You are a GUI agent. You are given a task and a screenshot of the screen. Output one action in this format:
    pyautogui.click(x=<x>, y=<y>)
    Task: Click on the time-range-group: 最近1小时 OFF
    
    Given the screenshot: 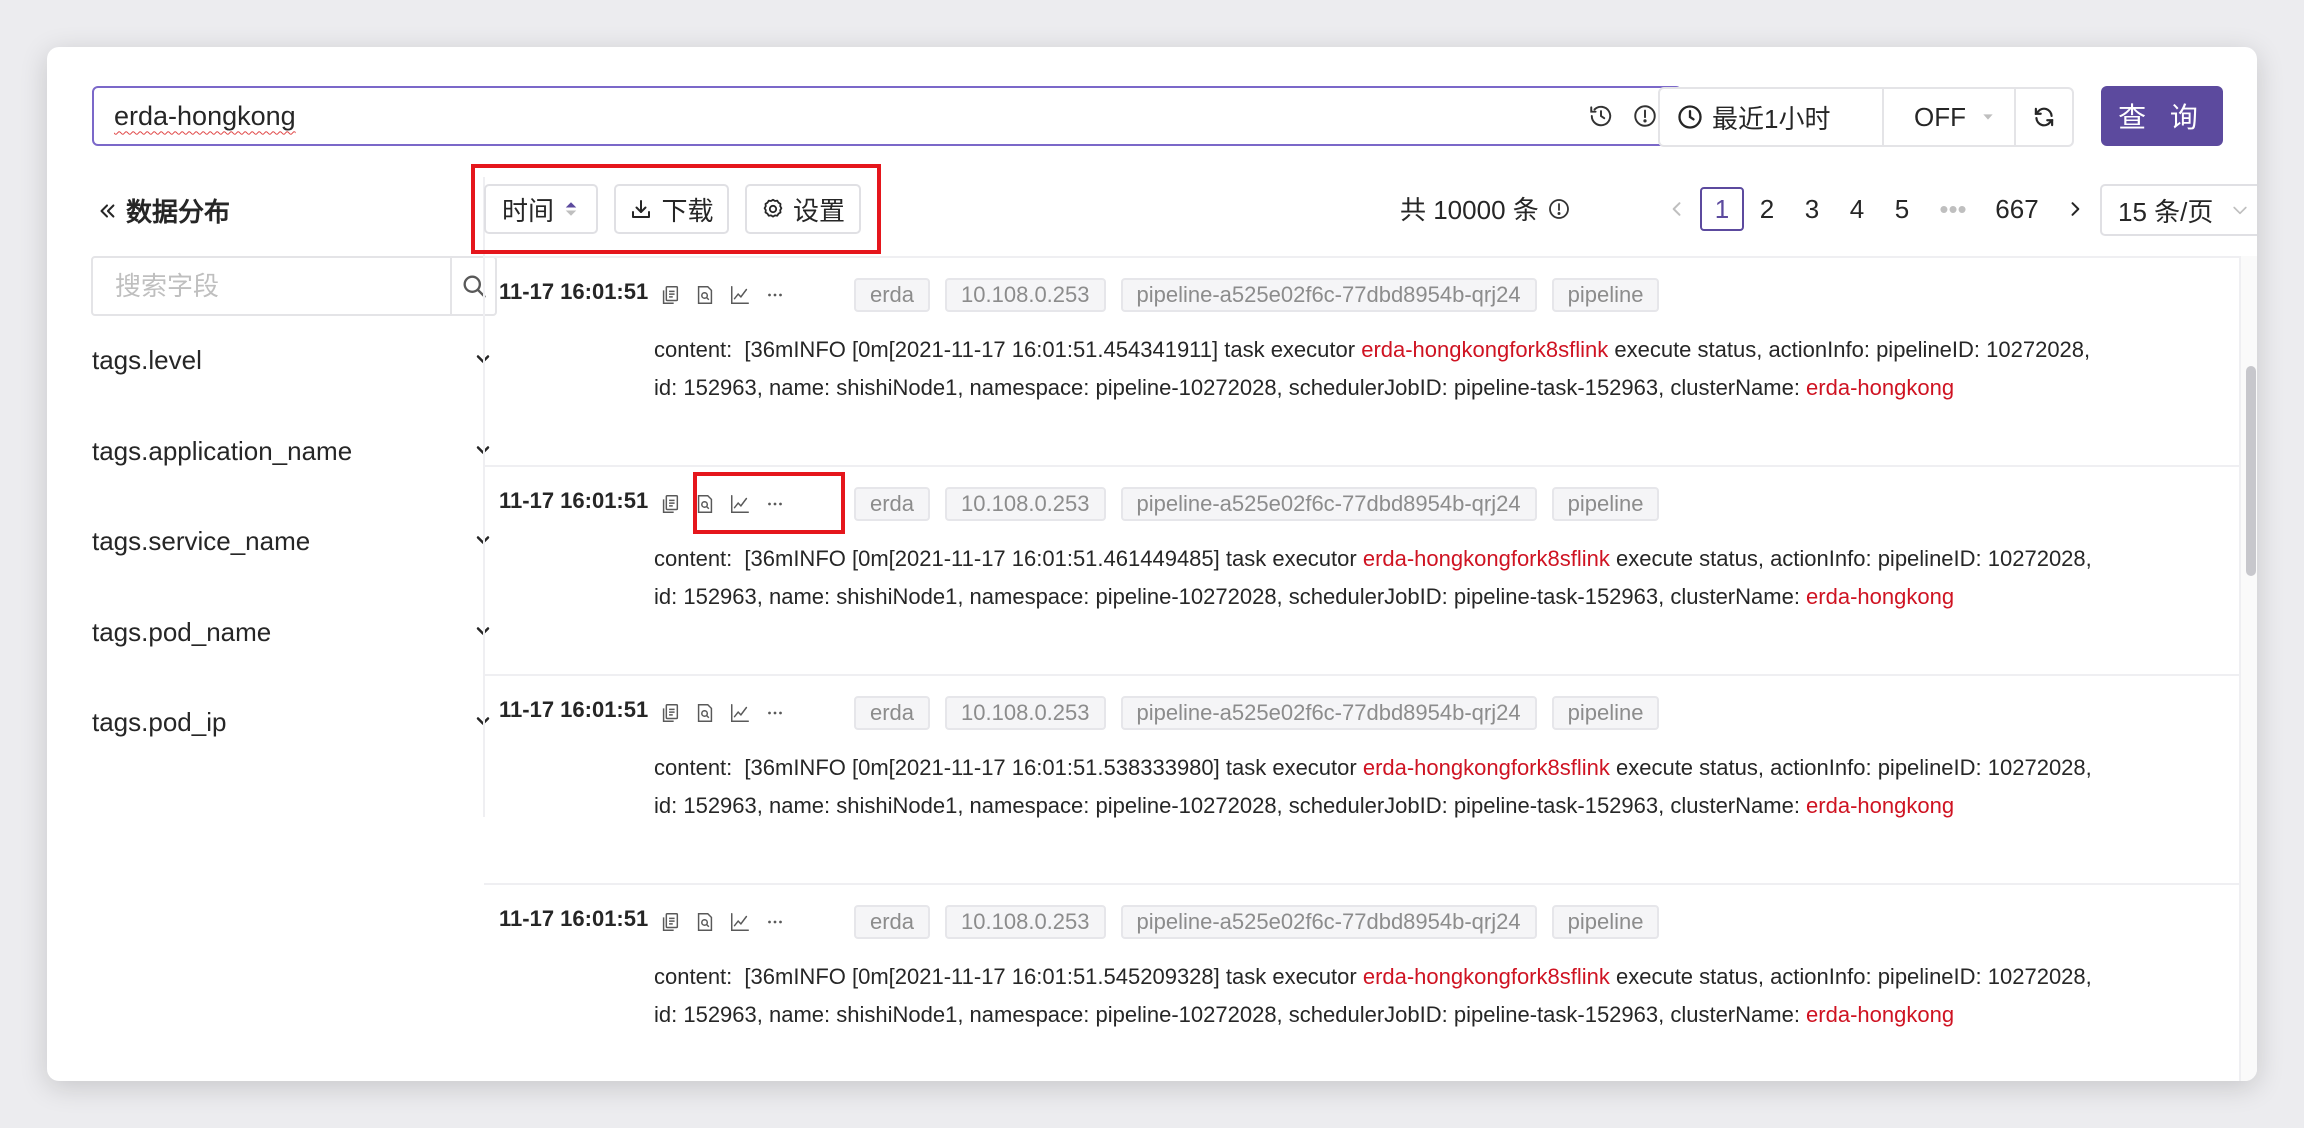 What is the action you would take?
    pyautogui.click(x=1866, y=117)
    